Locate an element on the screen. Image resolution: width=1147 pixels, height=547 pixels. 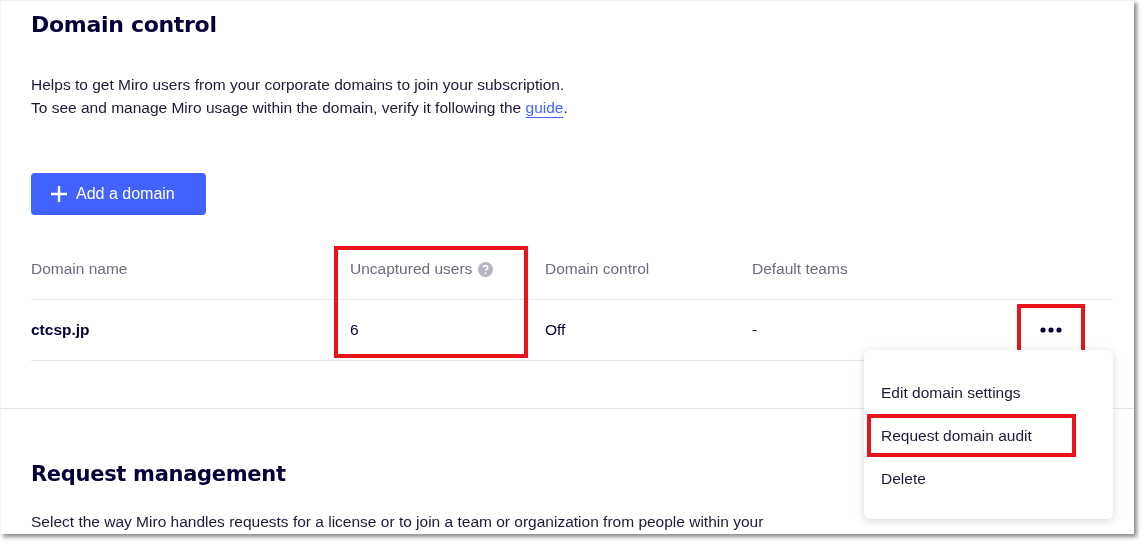
column-header: Uncaptured users is located at coordinates (411, 269).